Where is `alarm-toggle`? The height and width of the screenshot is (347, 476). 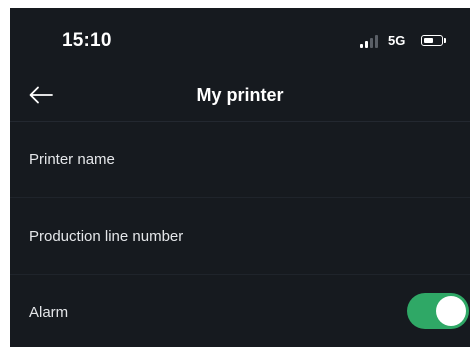 alarm-toggle is located at coordinates (438, 311).